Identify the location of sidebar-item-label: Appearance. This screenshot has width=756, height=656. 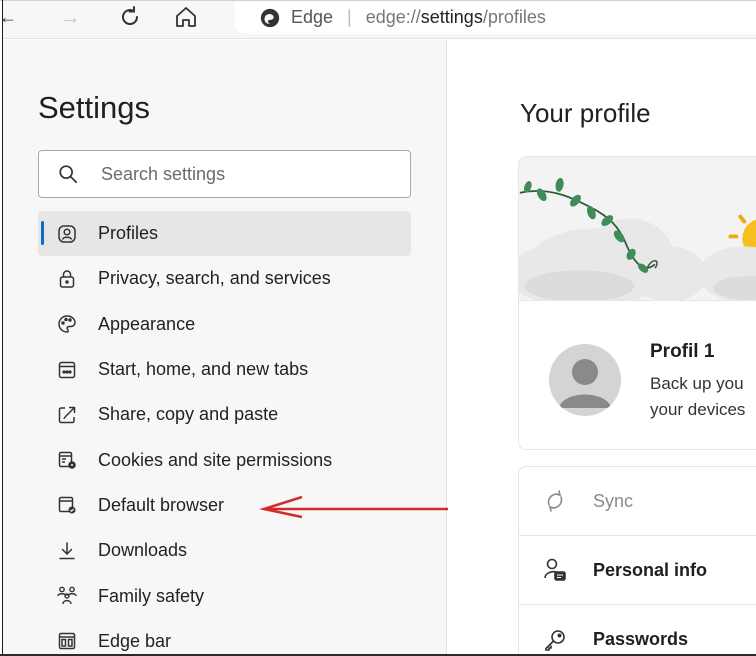
(147, 323).